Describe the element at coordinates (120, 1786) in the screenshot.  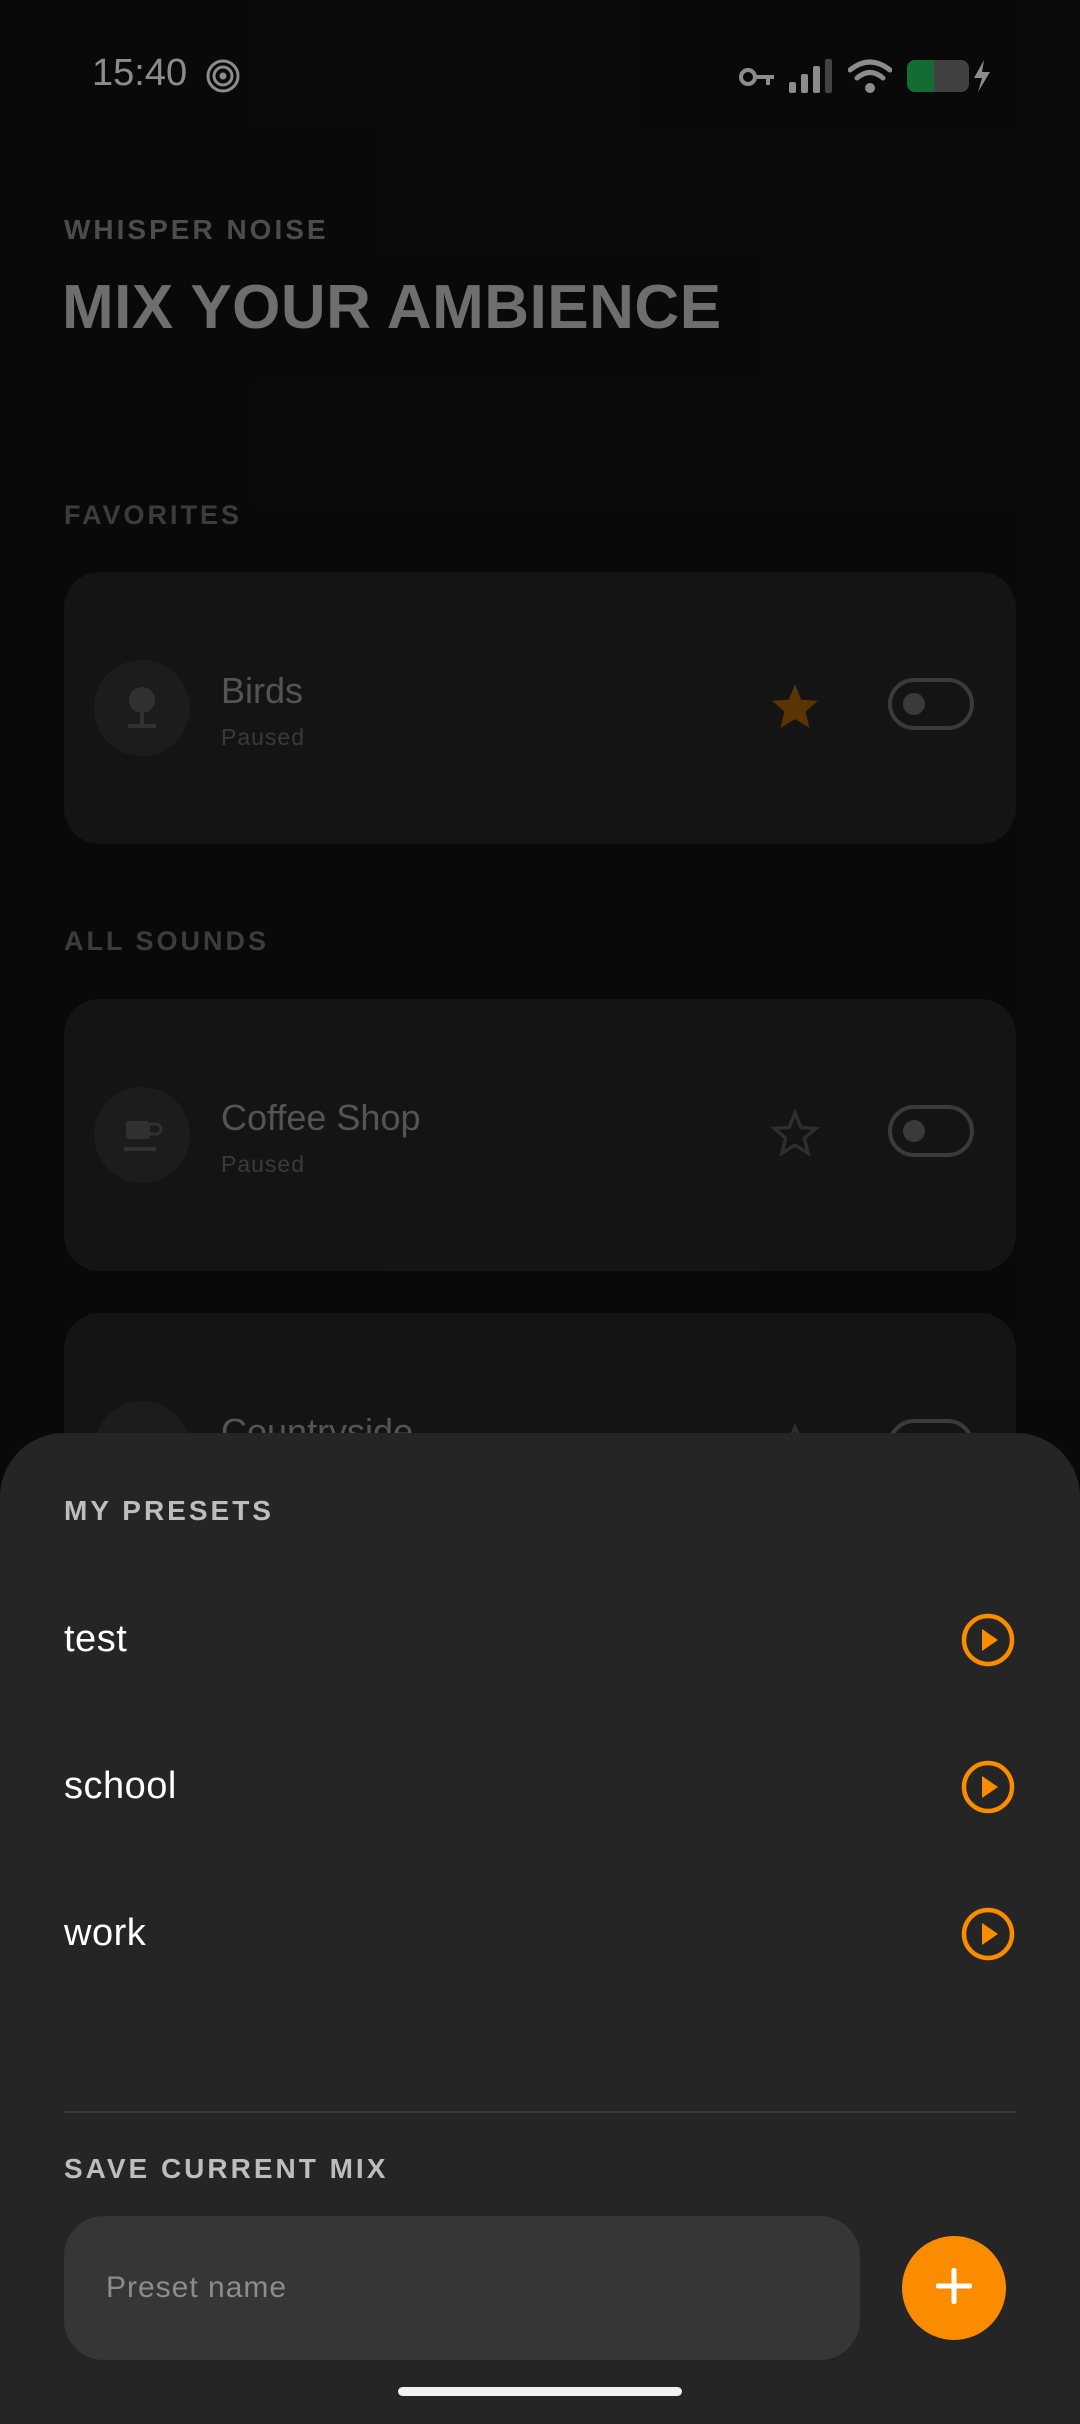
I see `preset-name: school` at that location.